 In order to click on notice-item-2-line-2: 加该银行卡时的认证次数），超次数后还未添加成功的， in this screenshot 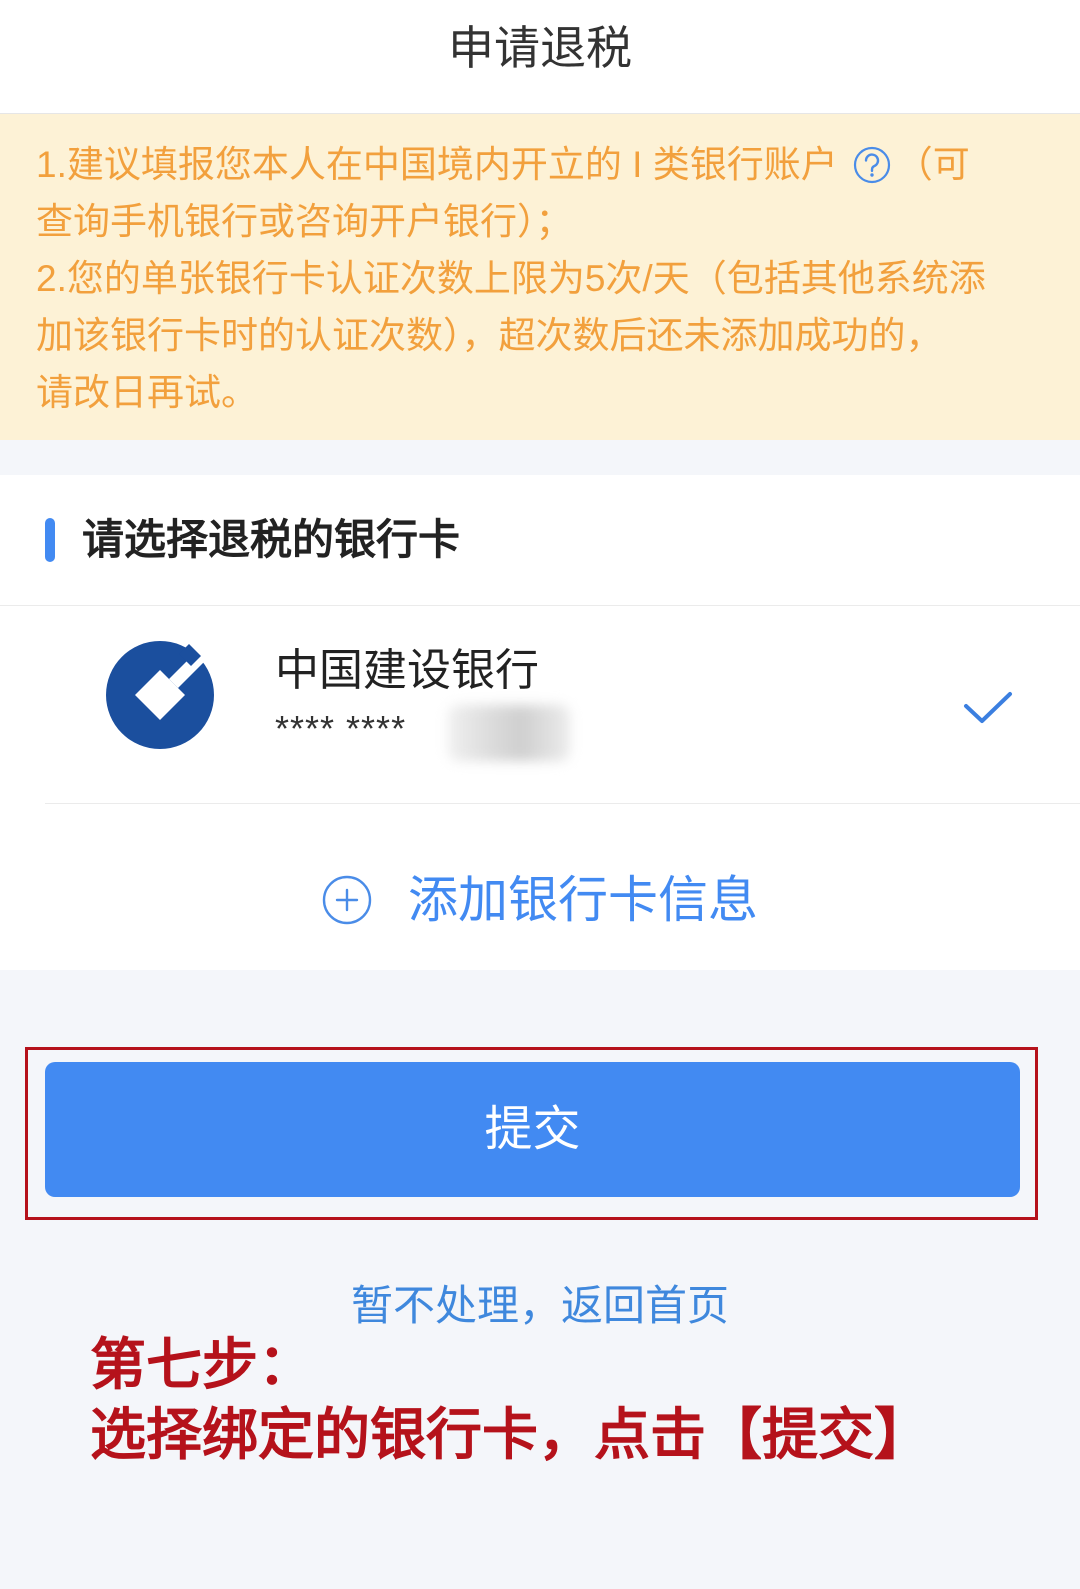, I will do `click(489, 335)`.